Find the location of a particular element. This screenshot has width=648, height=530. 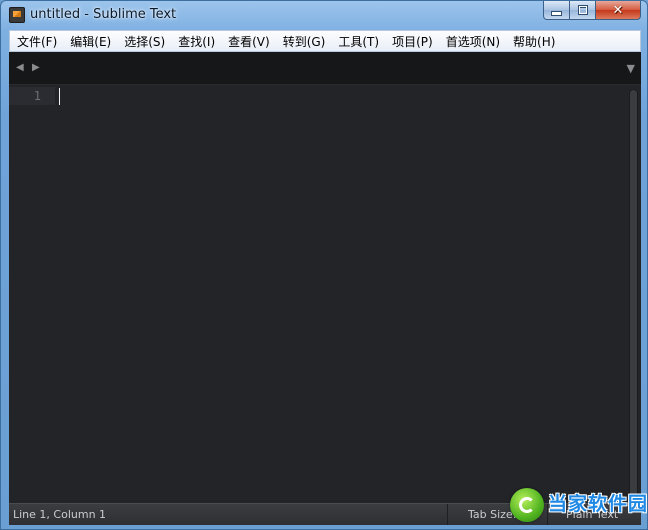

maximize-button is located at coordinates (583, 10).